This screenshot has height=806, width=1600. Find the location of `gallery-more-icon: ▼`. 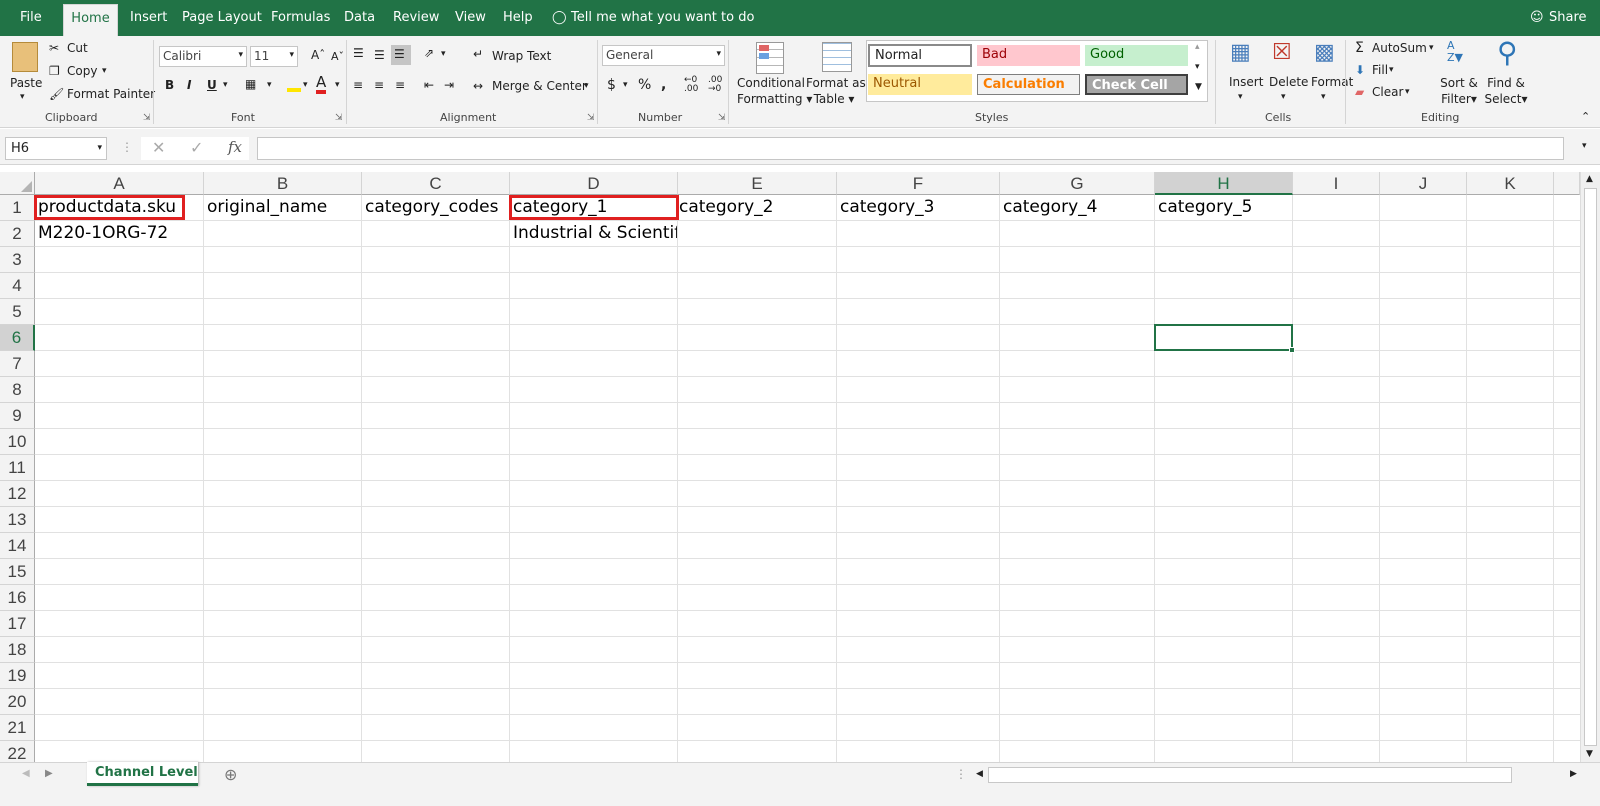

gallery-more-icon: ▼ is located at coordinates (1198, 87).